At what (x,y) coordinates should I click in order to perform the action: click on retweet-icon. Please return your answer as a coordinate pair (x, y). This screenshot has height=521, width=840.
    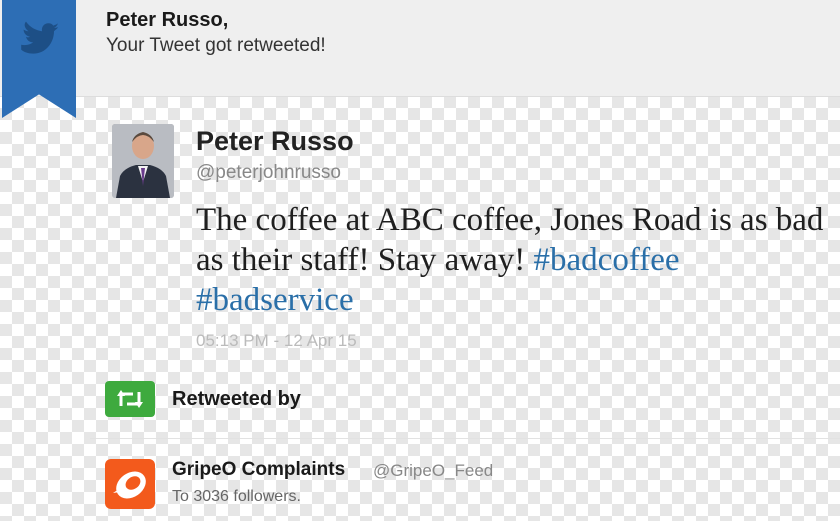
    Looking at the image, I should click on (130, 399).